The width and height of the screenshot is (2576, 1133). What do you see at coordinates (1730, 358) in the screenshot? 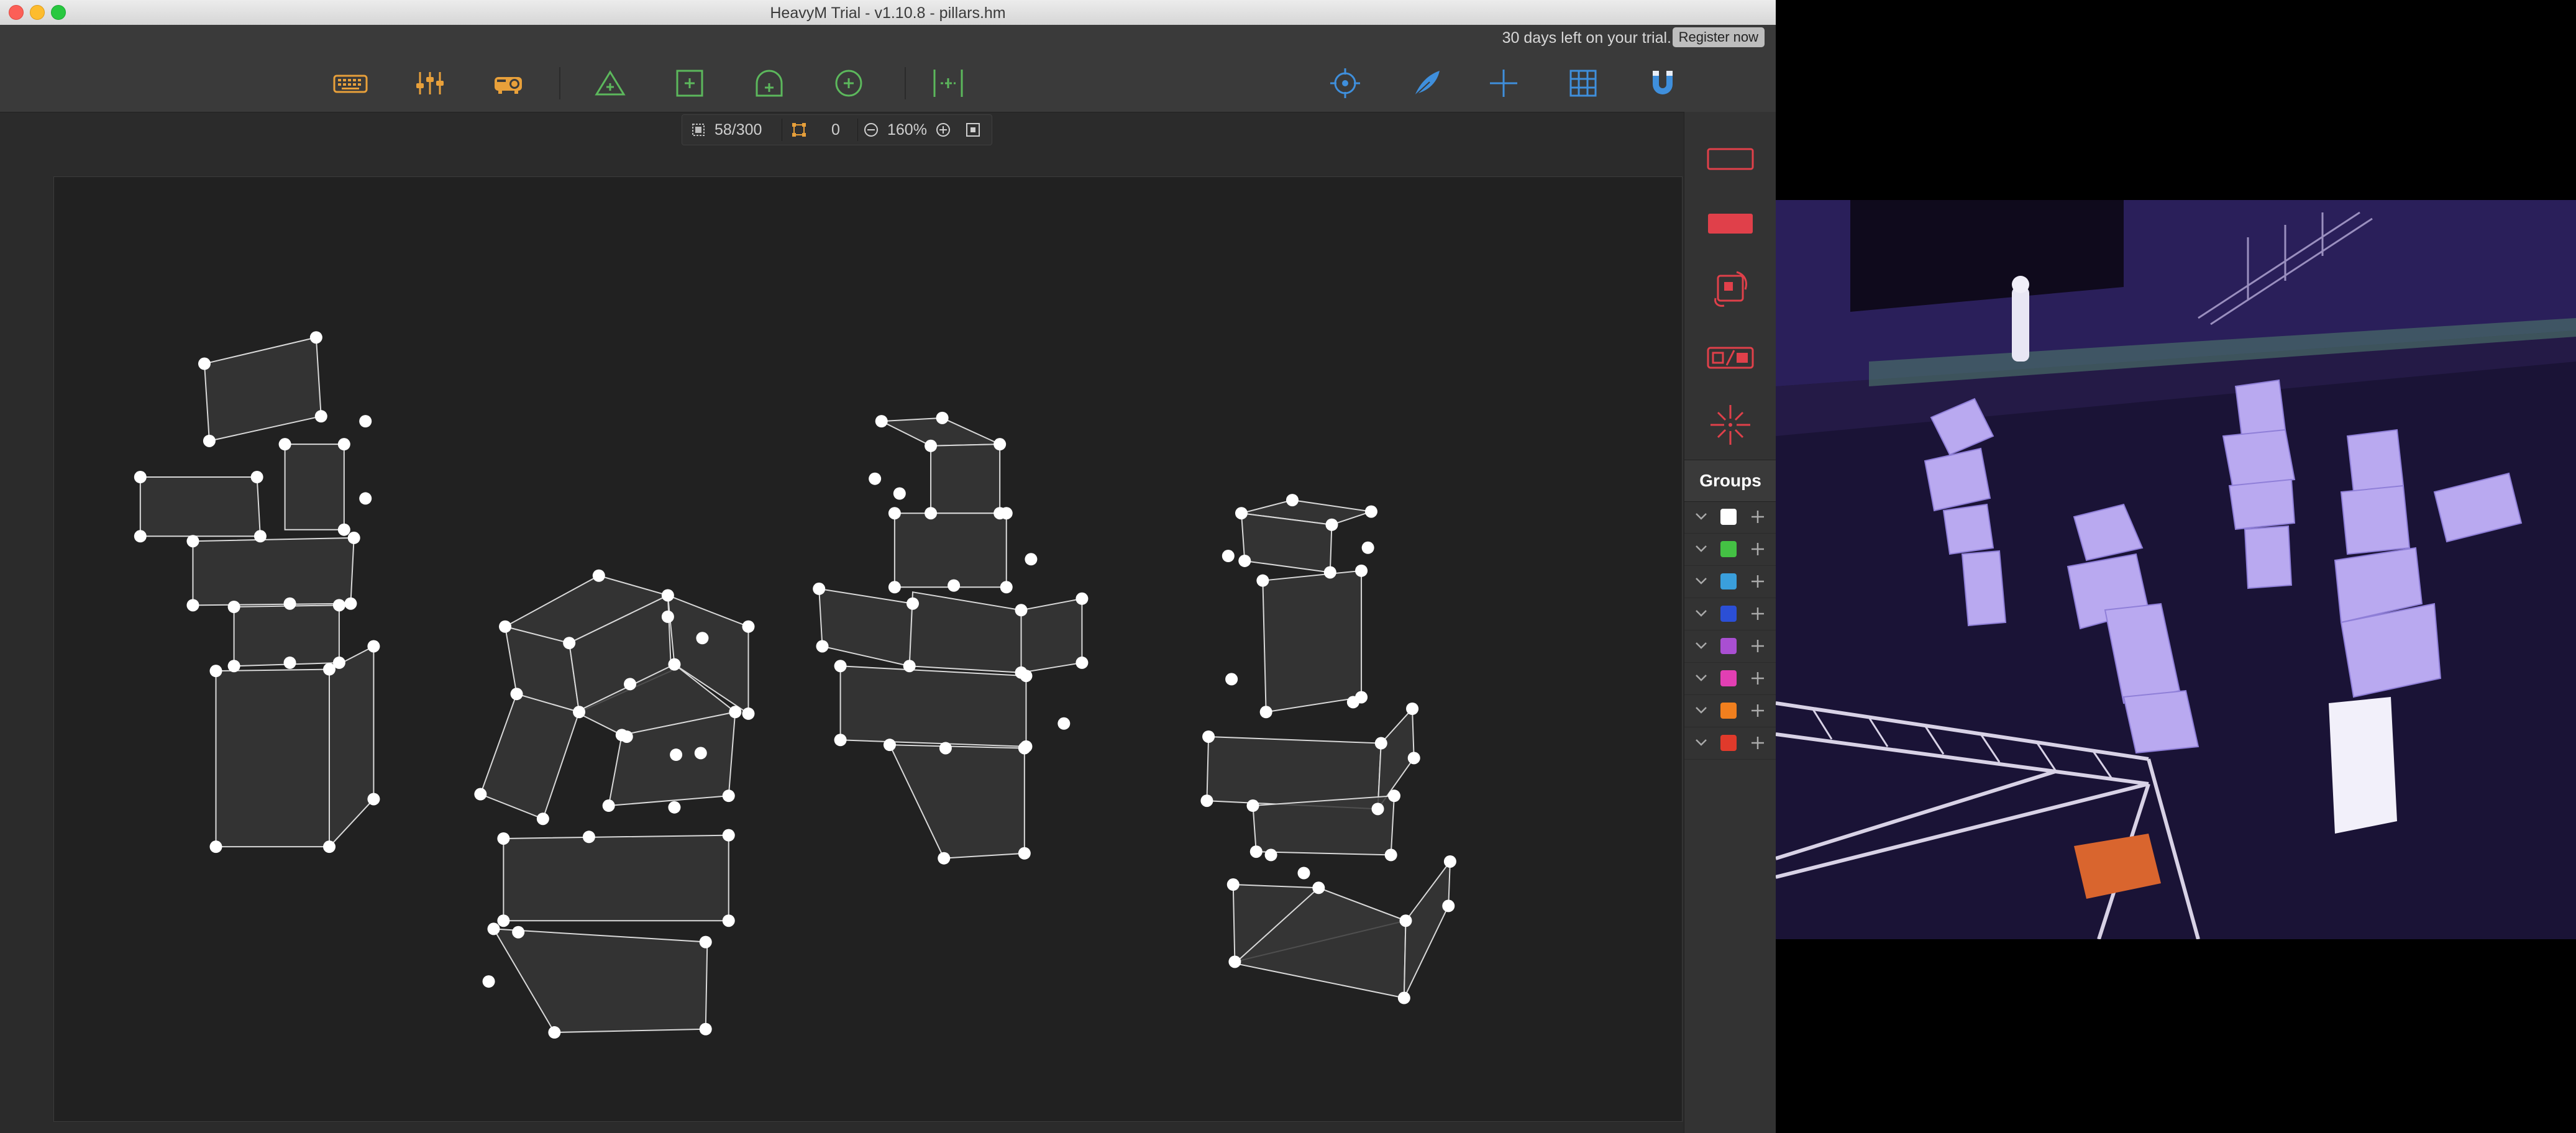
I see `swap-icon` at bounding box center [1730, 358].